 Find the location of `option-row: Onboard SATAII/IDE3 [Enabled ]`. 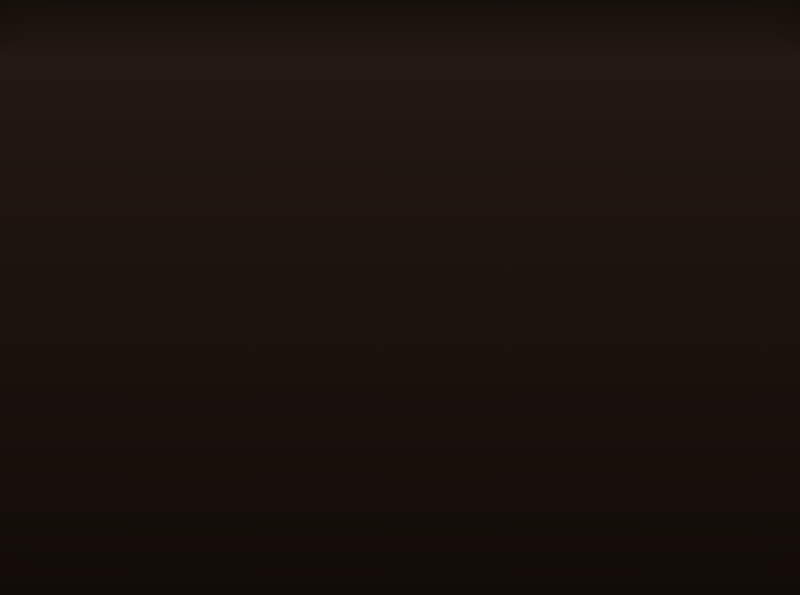

option-row: Onboard SATAII/IDE3 [Enabled ] is located at coordinates (313, 368).